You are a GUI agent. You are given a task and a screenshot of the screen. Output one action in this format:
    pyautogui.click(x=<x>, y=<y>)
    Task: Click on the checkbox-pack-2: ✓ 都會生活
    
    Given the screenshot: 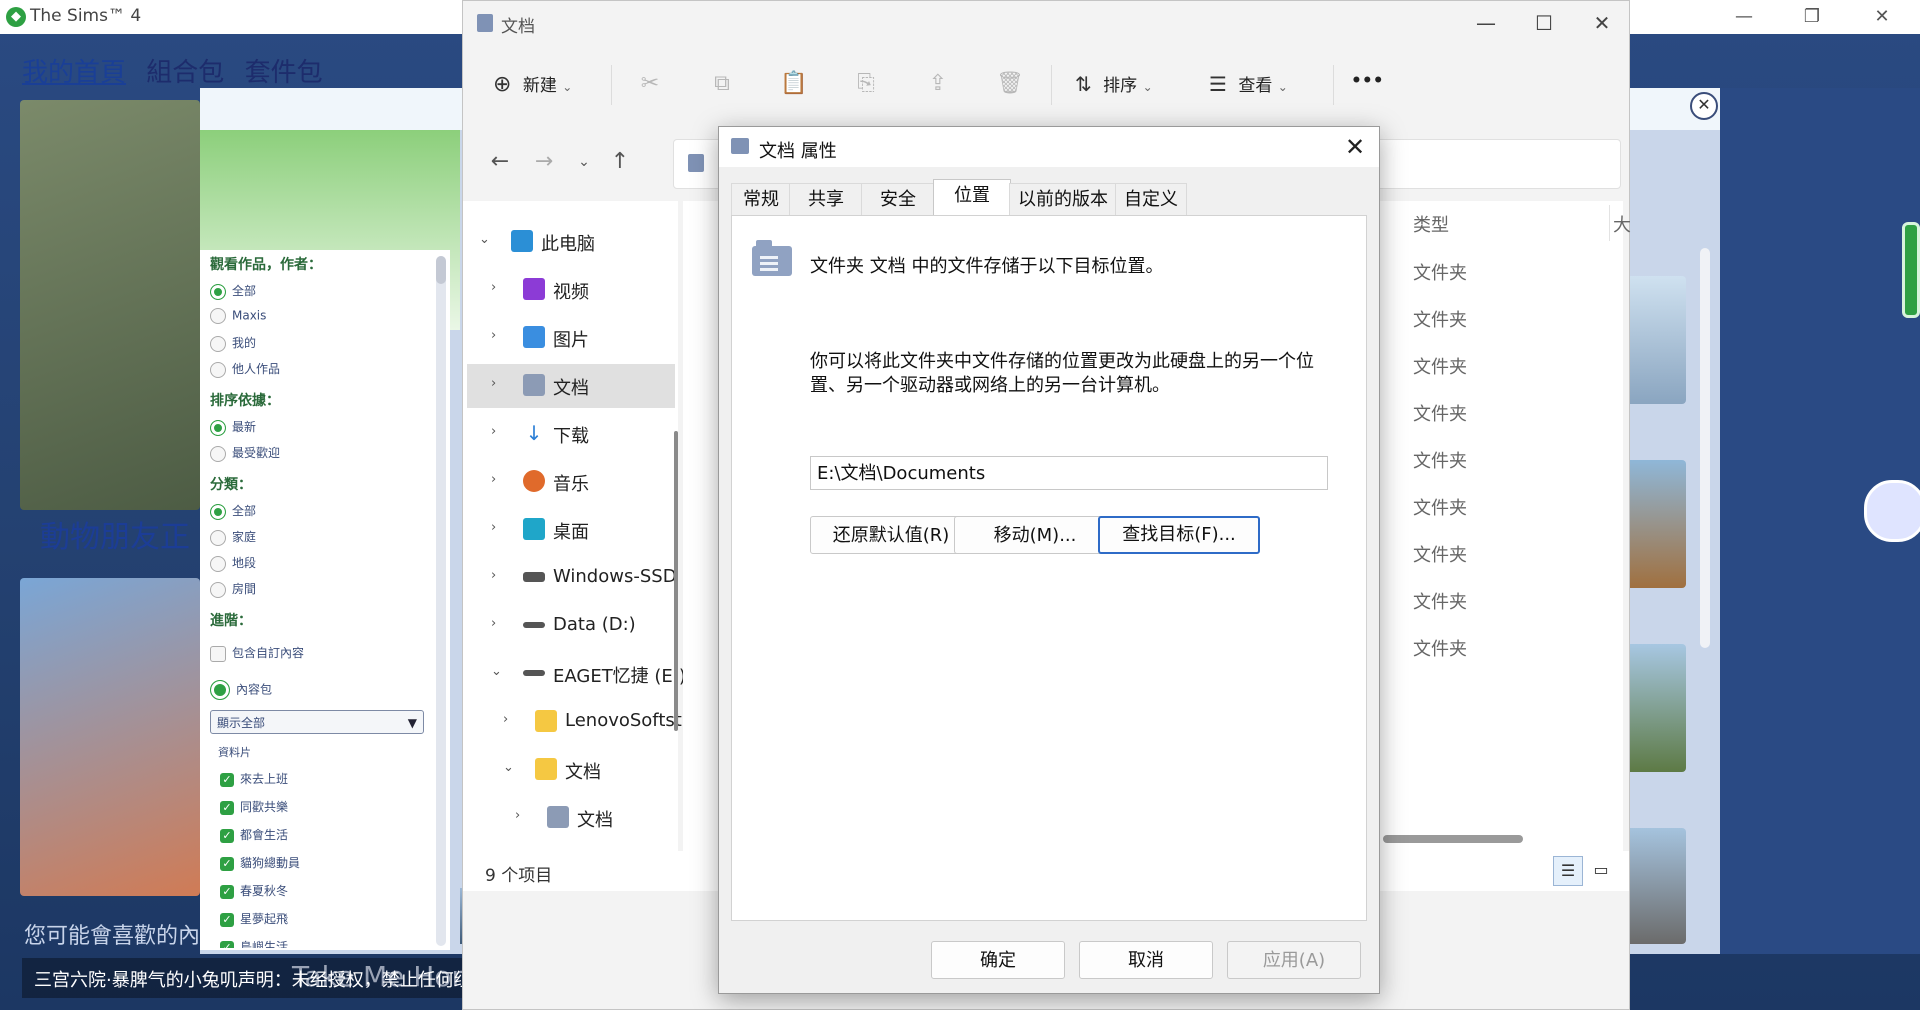 What is the action you would take?
    pyautogui.click(x=254, y=834)
    